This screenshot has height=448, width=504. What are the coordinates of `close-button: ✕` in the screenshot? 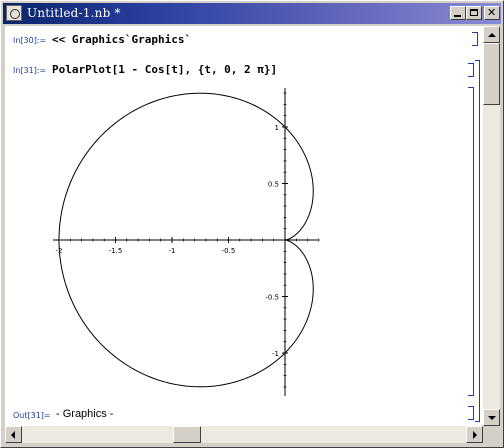 It's located at (492, 13).